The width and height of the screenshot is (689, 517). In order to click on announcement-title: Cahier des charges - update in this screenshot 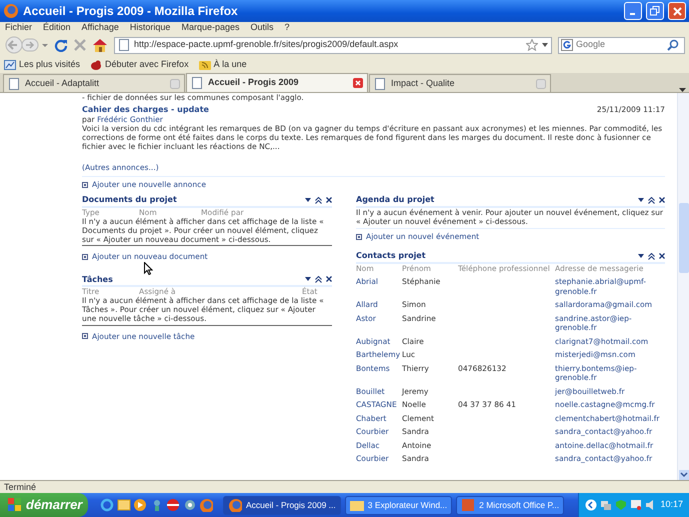, I will do `click(145, 110)`.